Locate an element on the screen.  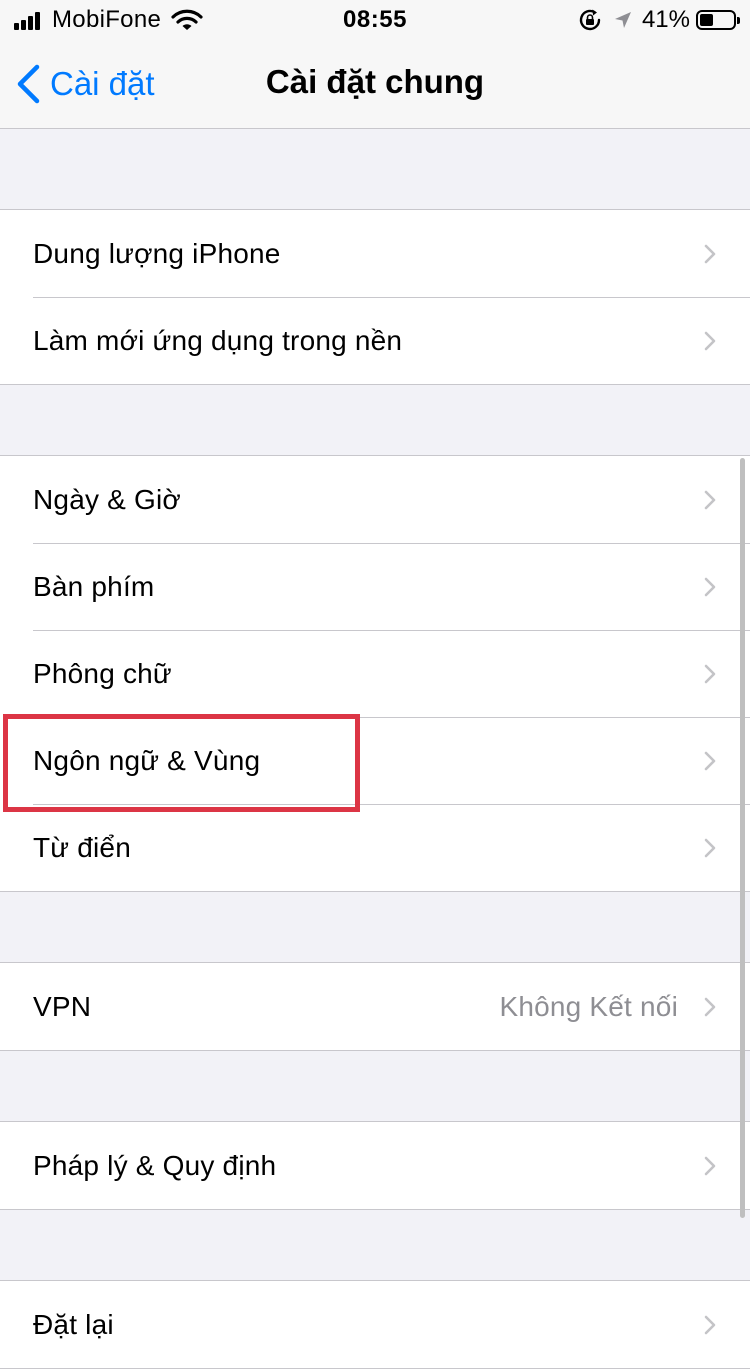
page-title: Cài đặt chung is located at coordinates (375, 81).